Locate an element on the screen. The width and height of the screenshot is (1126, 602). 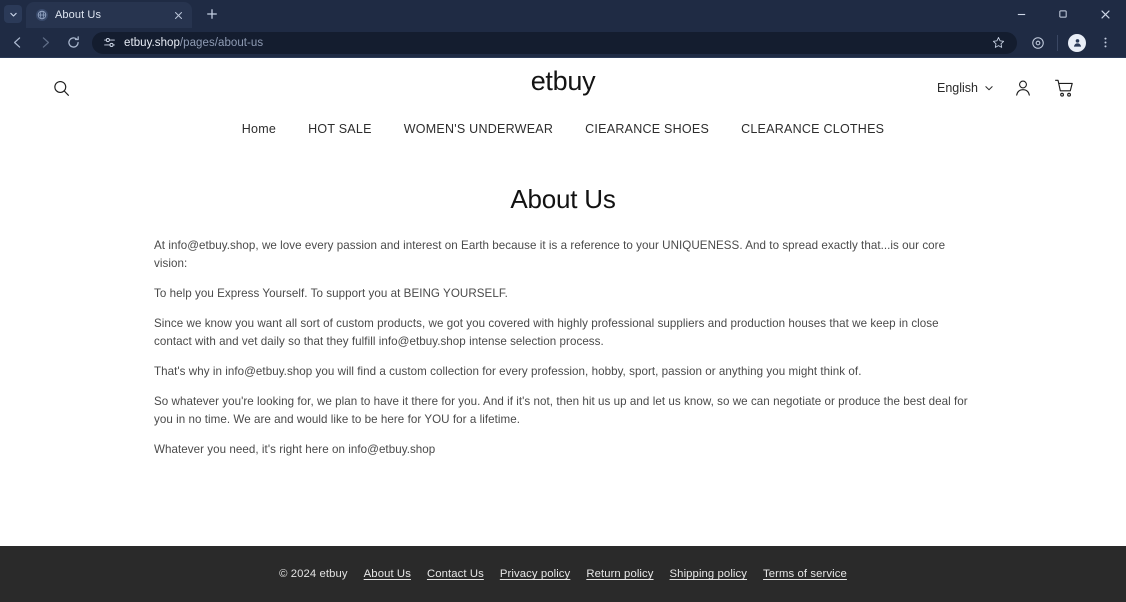
forward-button is located at coordinates (45, 43).